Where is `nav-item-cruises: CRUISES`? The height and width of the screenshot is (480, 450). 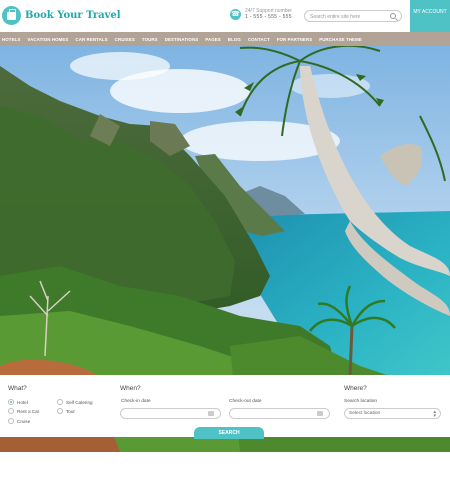
nav-item-cruises: CRUISES is located at coordinates (125, 39).